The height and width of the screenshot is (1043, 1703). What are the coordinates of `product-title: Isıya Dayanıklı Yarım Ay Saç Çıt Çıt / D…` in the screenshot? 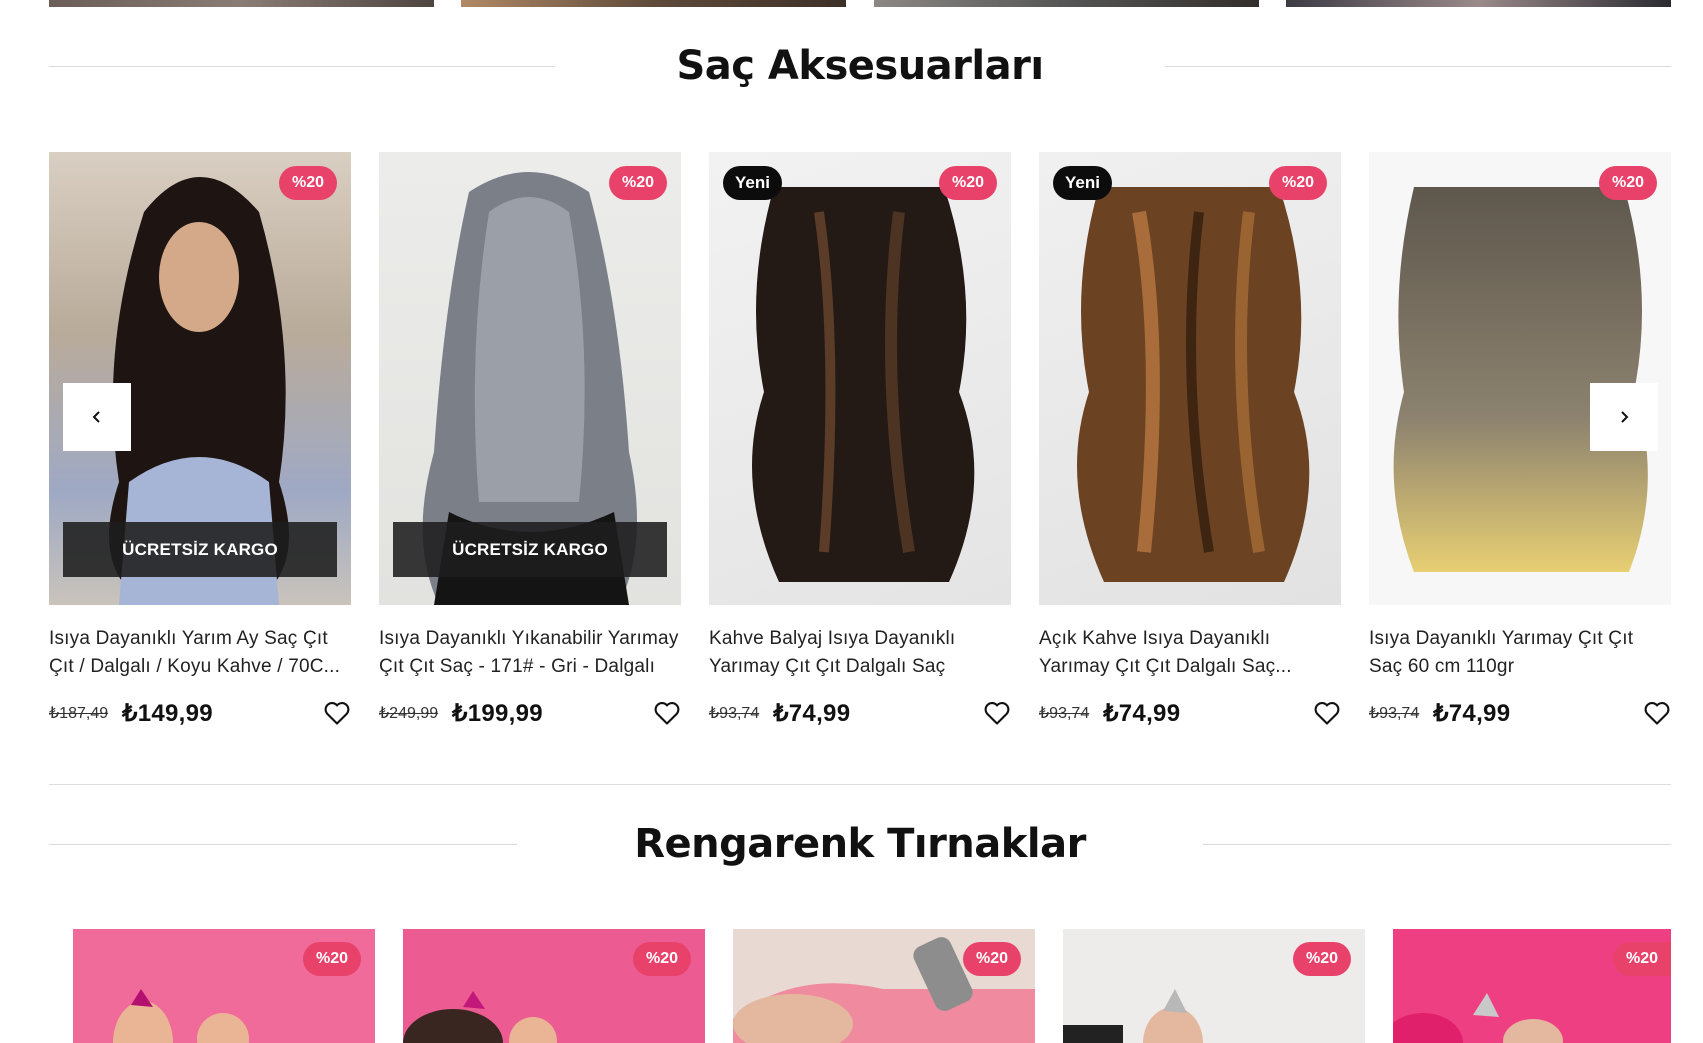 It's located at (200, 653).